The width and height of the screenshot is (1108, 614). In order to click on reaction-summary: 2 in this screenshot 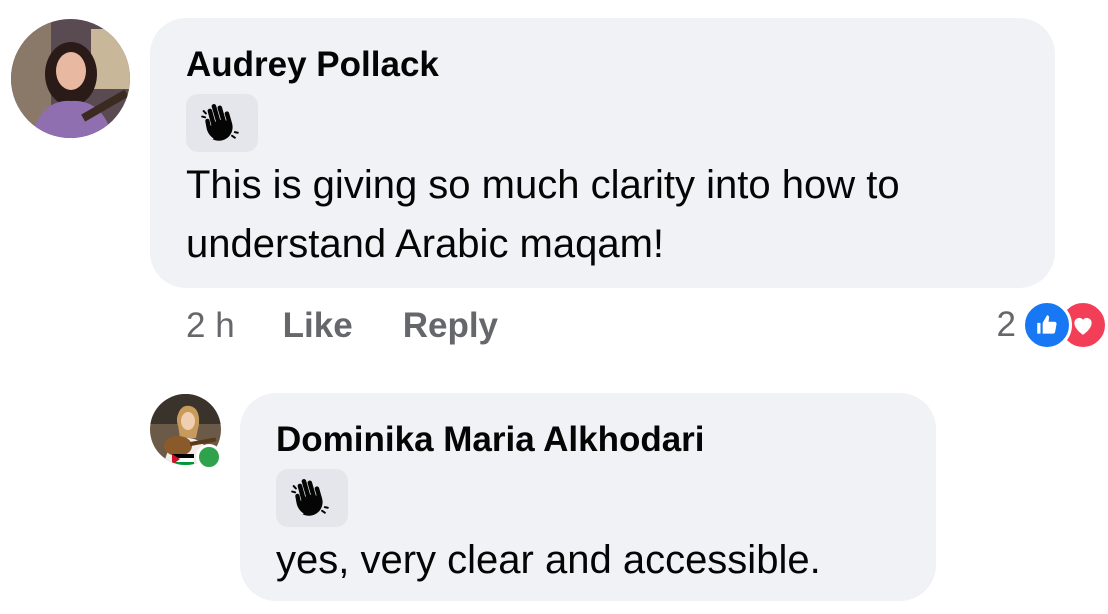, I will do `click(1052, 325)`.